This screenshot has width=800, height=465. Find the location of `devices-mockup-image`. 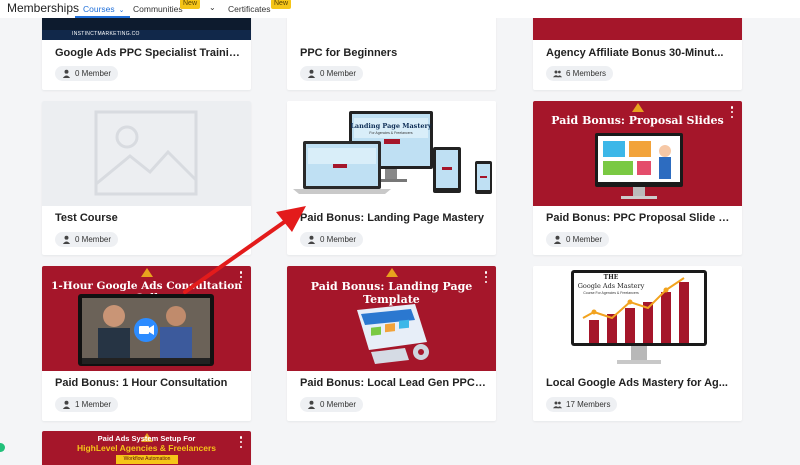

devices-mockup-image is located at coordinates (392, 152).